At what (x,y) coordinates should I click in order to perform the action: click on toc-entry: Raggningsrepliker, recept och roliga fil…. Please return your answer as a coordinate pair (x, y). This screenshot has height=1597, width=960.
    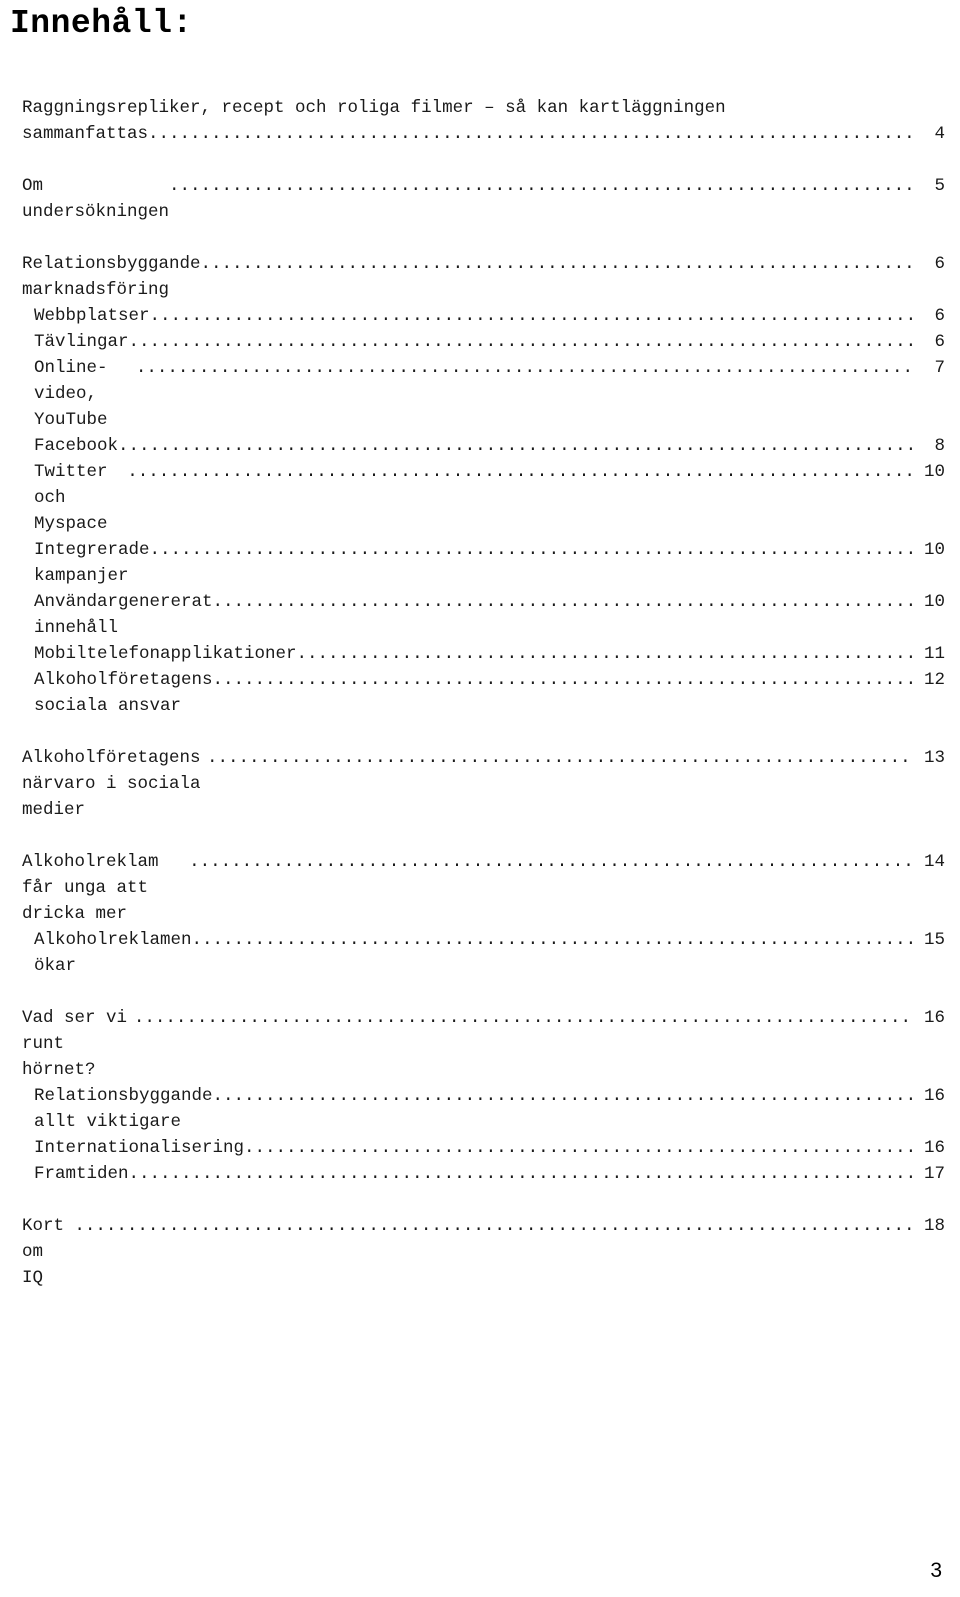
    Looking at the image, I should click on (480, 121).